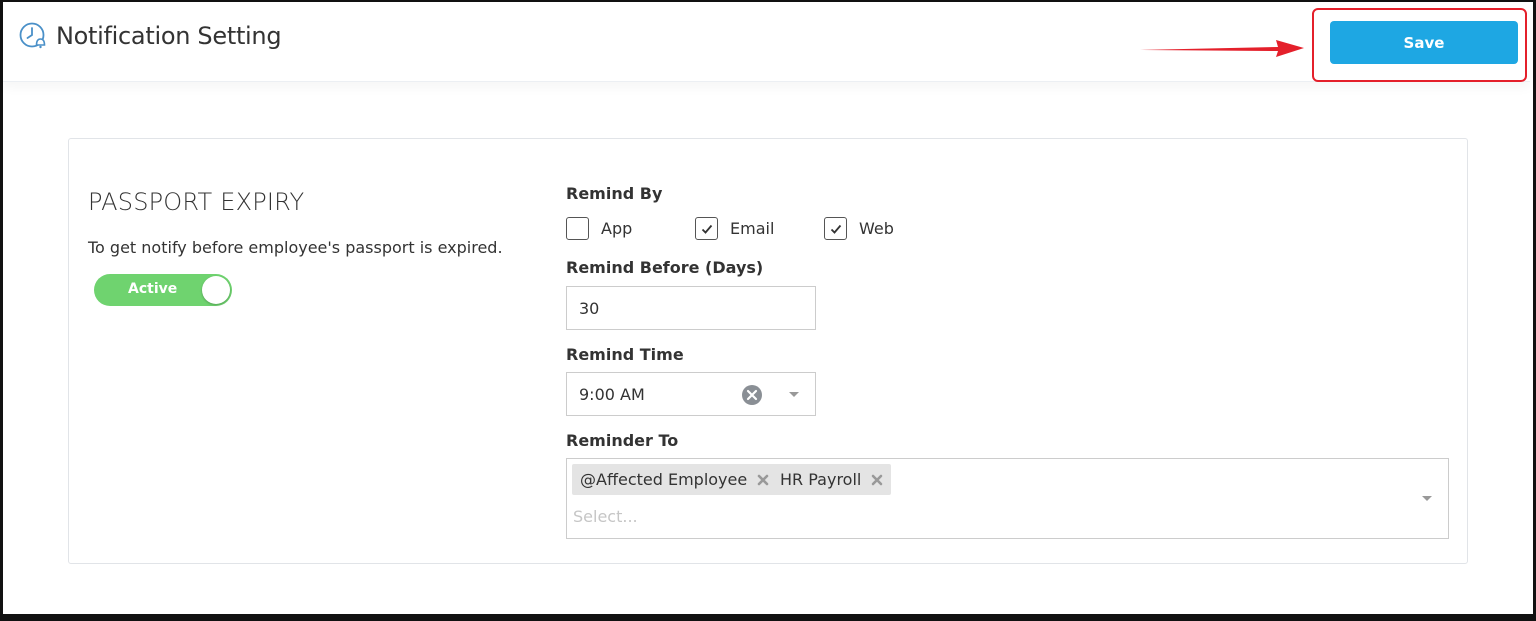 Image resolution: width=1536 pixels, height=621 pixels. Describe the element at coordinates (577, 228) in the screenshot. I see `app-checkbox` at that location.